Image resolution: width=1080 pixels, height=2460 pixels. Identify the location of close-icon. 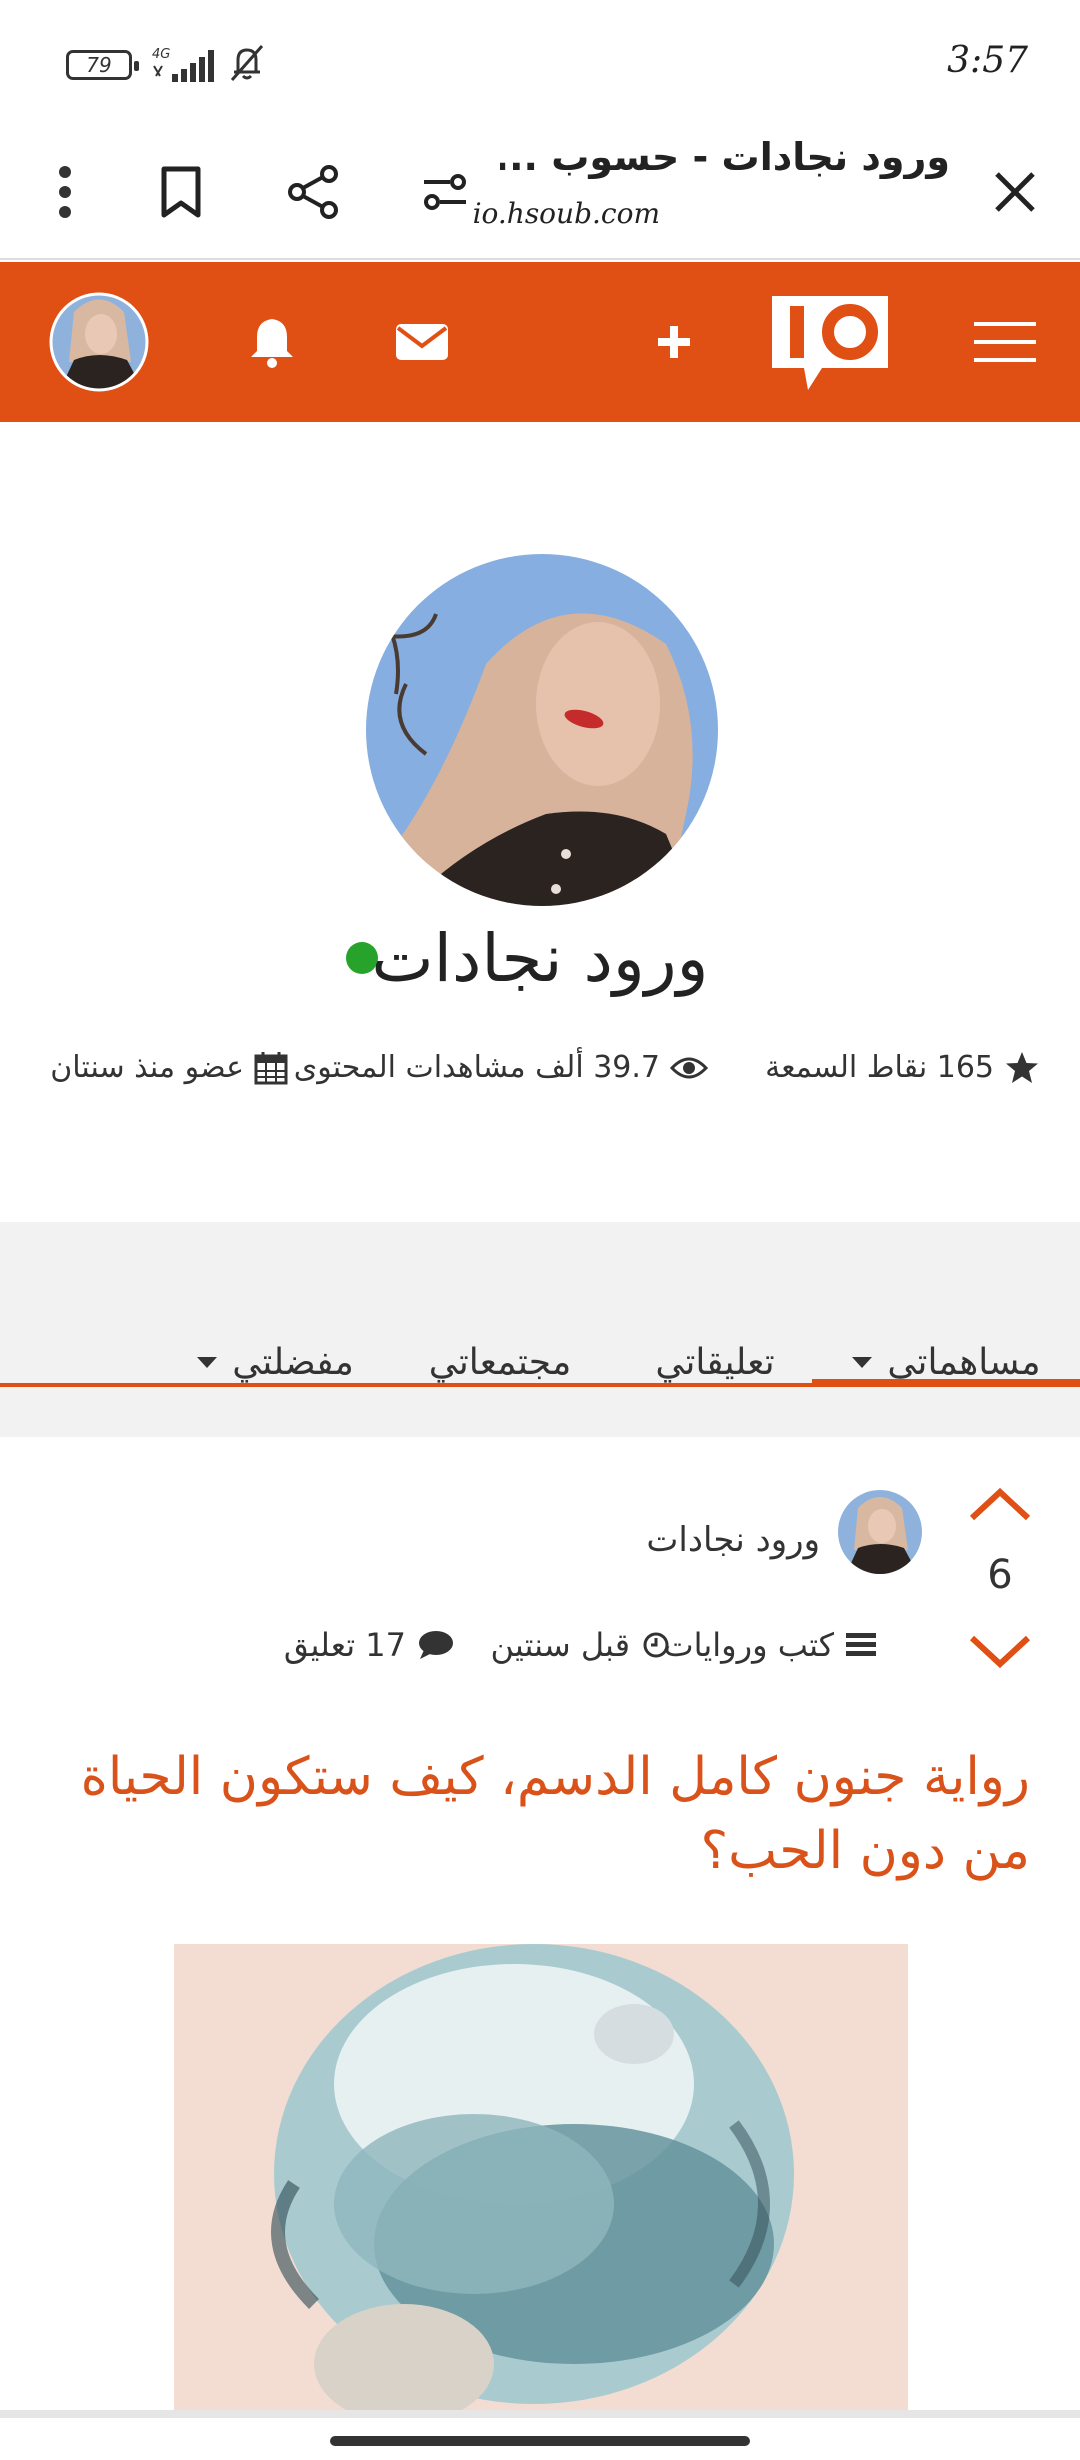
(1015, 192).